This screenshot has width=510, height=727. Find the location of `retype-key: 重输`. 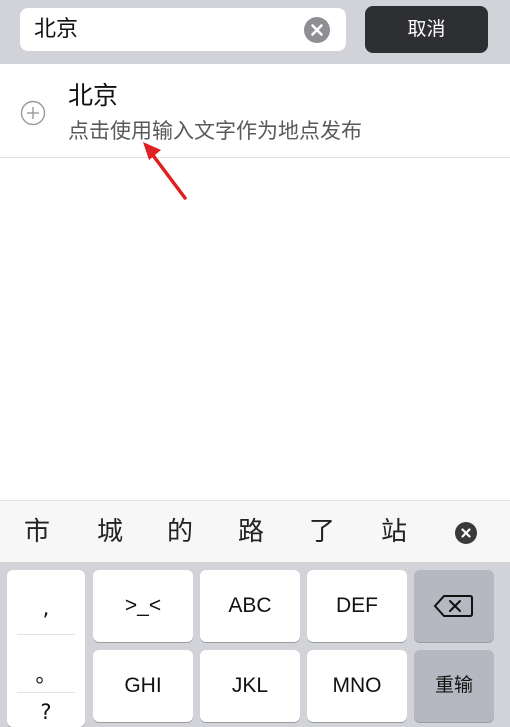

retype-key: 重输 is located at coordinates (454, 686).